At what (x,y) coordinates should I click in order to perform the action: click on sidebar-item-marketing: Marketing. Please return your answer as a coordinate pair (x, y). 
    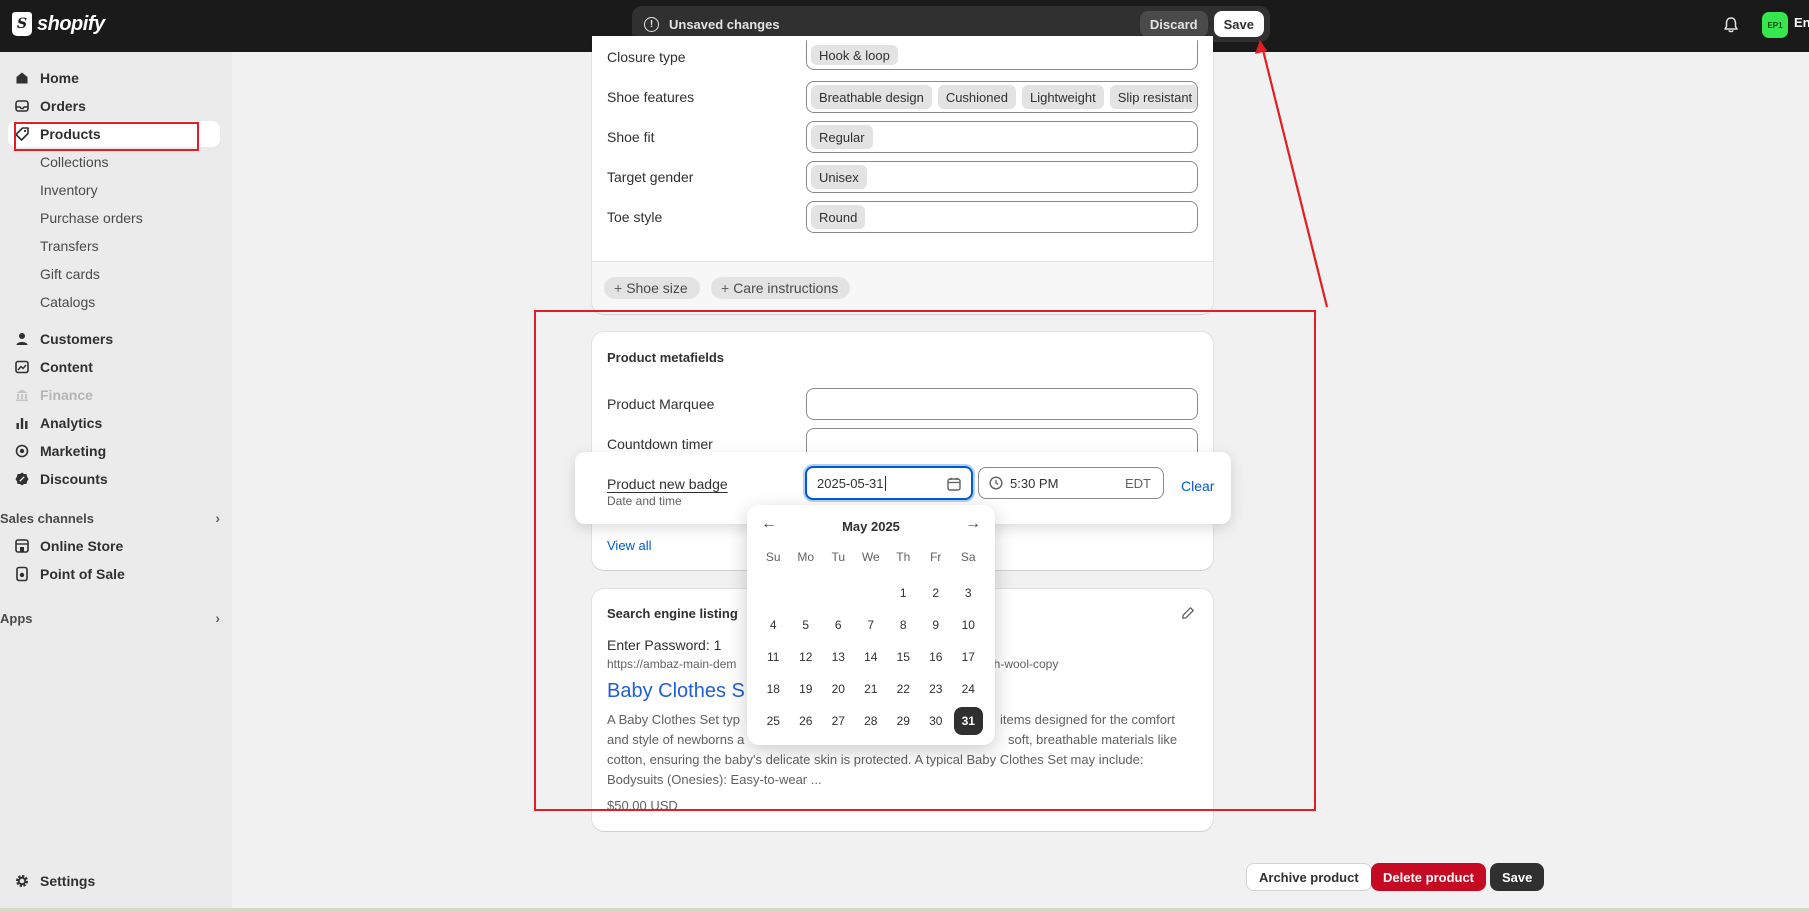
    Looking at the image, I should click on (114, 451).